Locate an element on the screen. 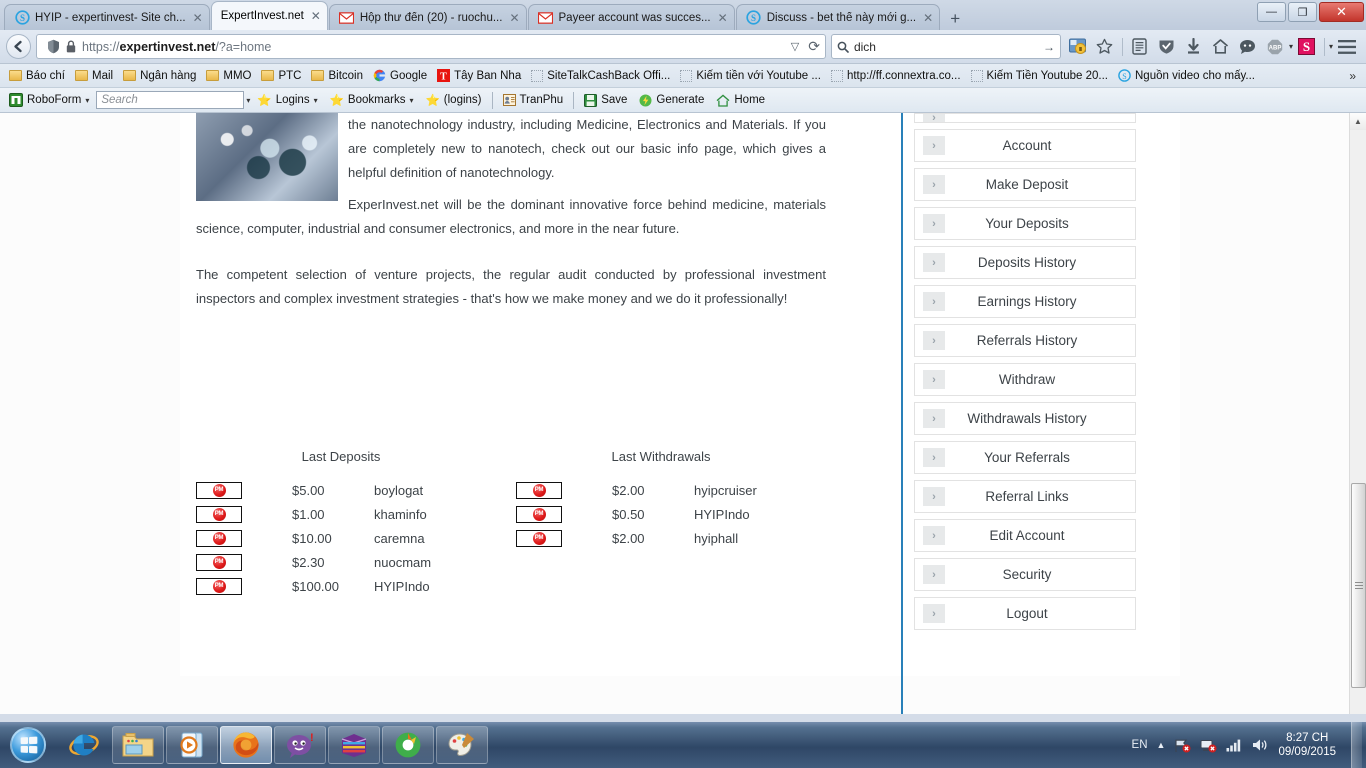 This screenshot has width=1366, height=768. vertical-scrollbar: ▲ is located at coordinates (1357, 413).